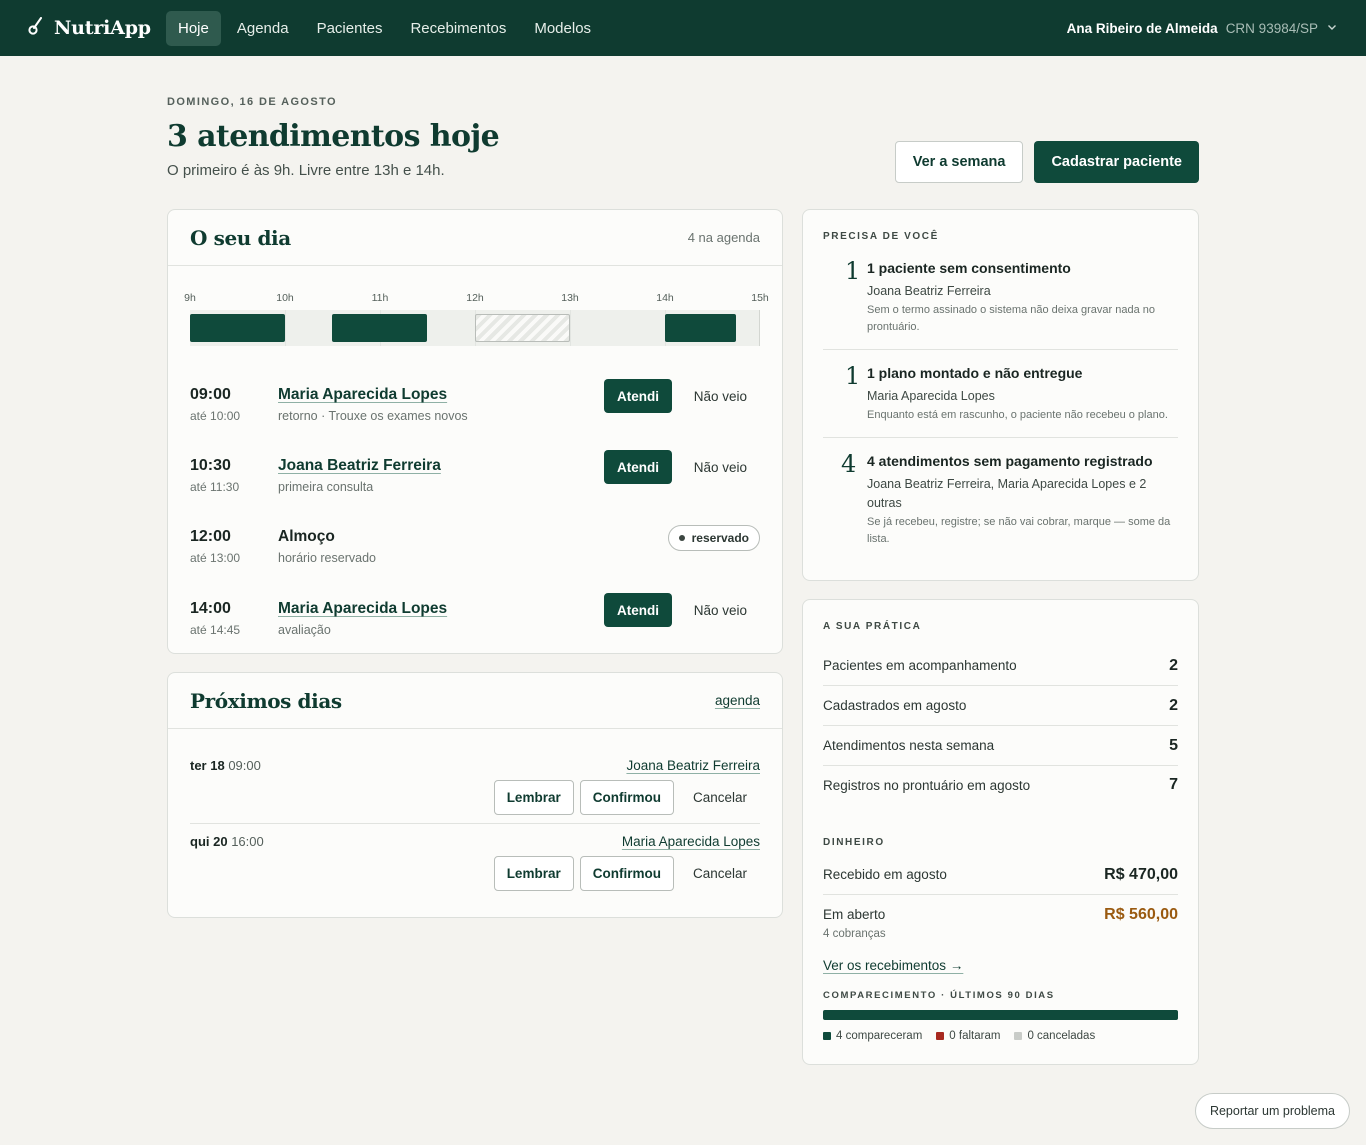  Describe the element at coordinates (691, 841) in the screenshot. I see `upcoming-patient-link: Maria Aparecida Lopes` at that location.